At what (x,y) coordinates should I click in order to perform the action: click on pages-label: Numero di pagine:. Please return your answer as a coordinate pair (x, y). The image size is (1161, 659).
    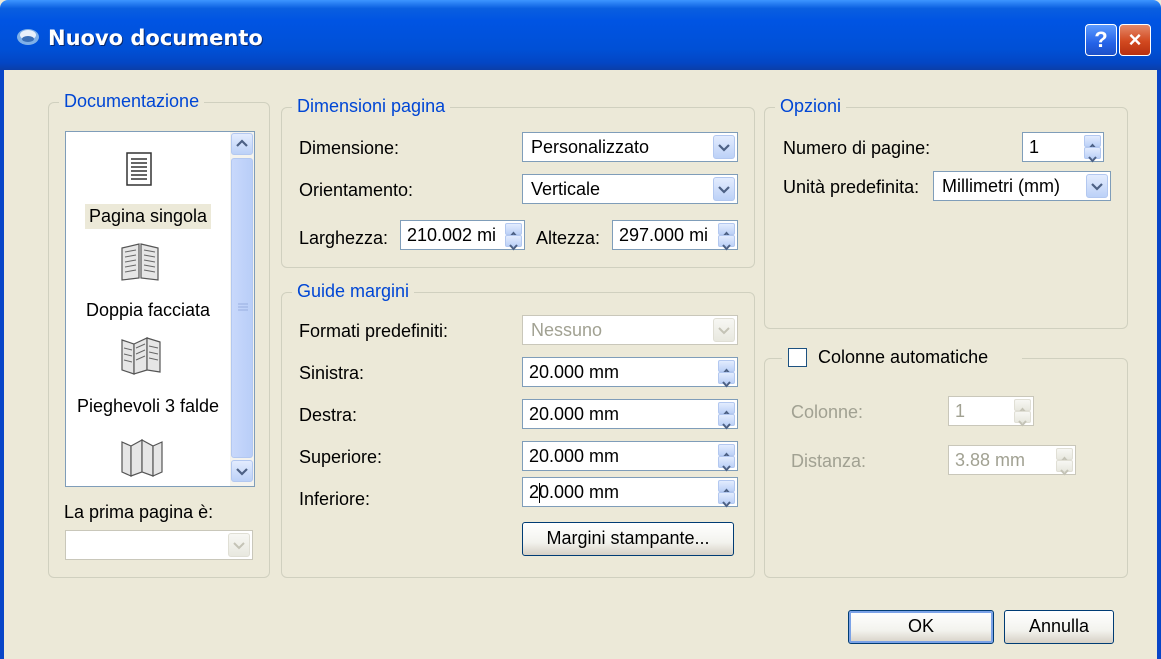
    Looking at the image, I should click on (857, 148).